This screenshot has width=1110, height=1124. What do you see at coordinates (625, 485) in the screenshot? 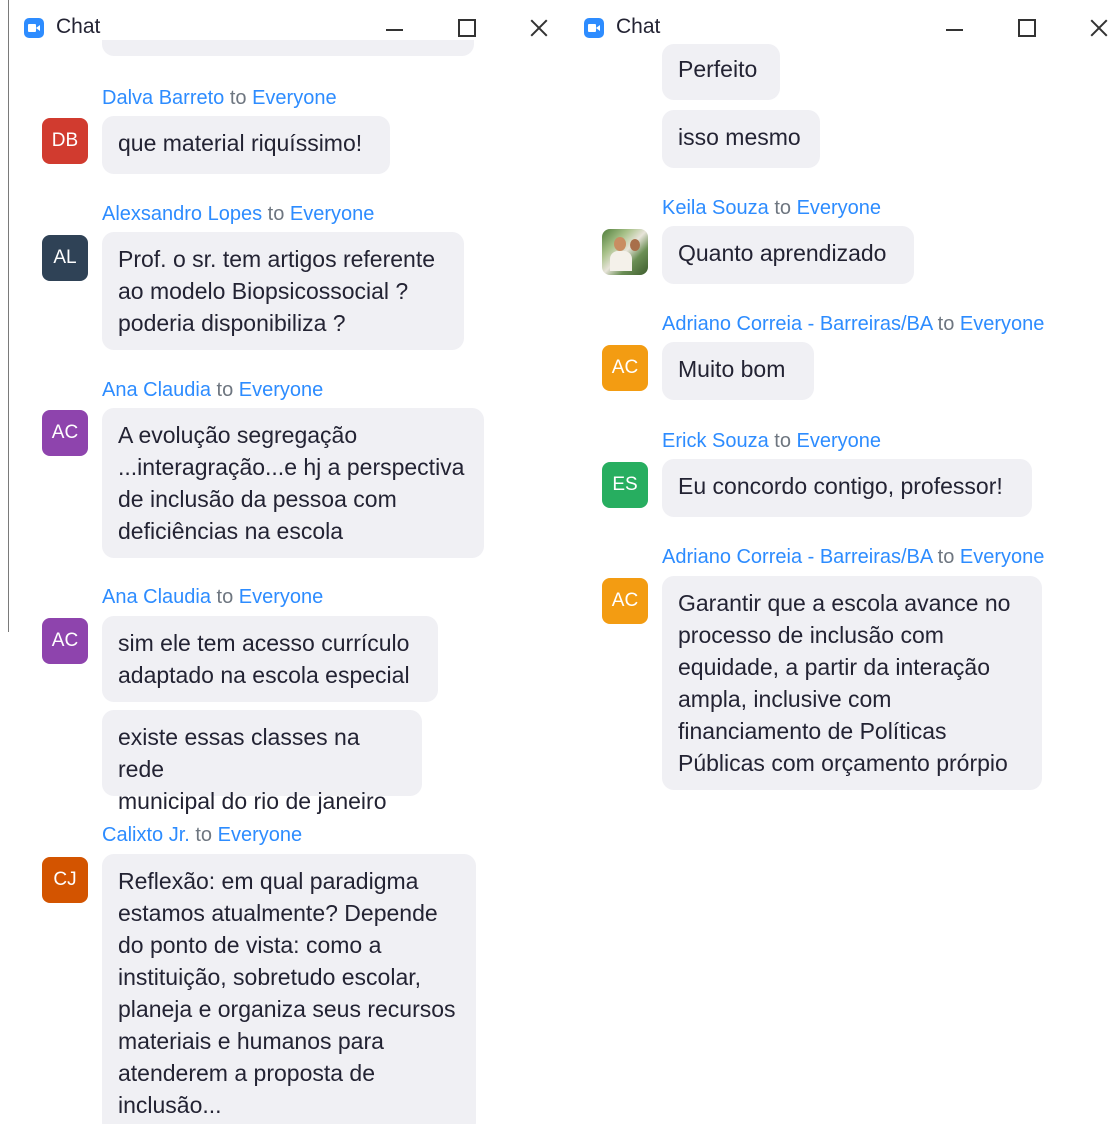
I see `avatar: ES` at bounding box center [625, 485].